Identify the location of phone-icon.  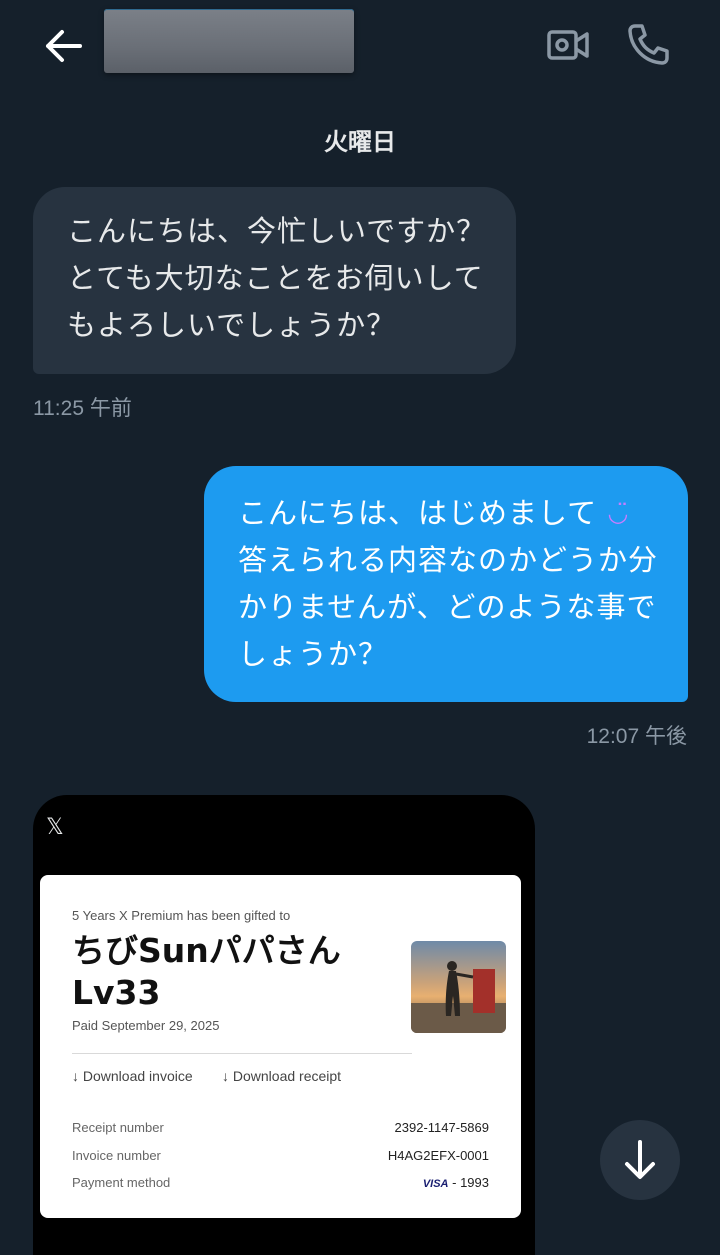
(648, 44).